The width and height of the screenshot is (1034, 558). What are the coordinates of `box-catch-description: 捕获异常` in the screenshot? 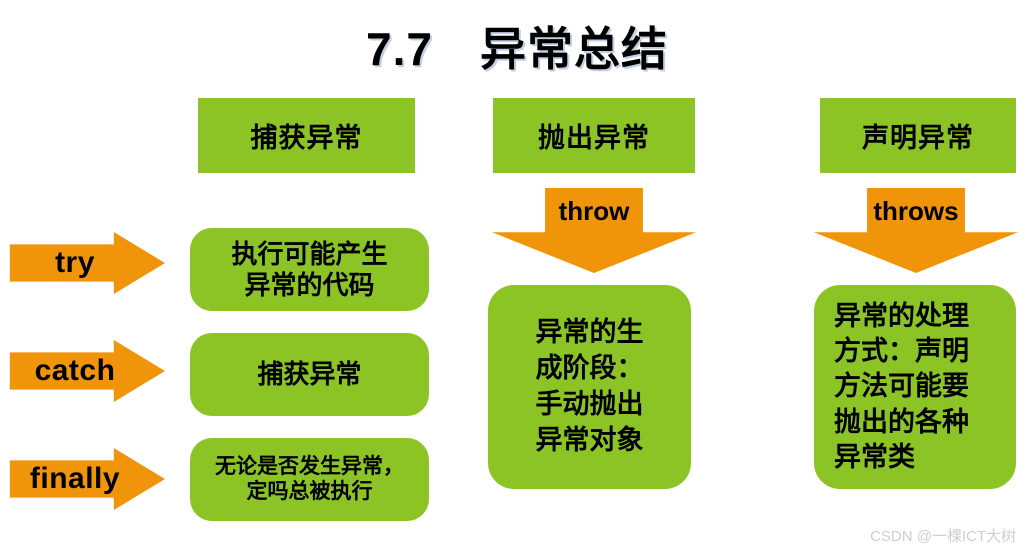 It's located at (309, 374).